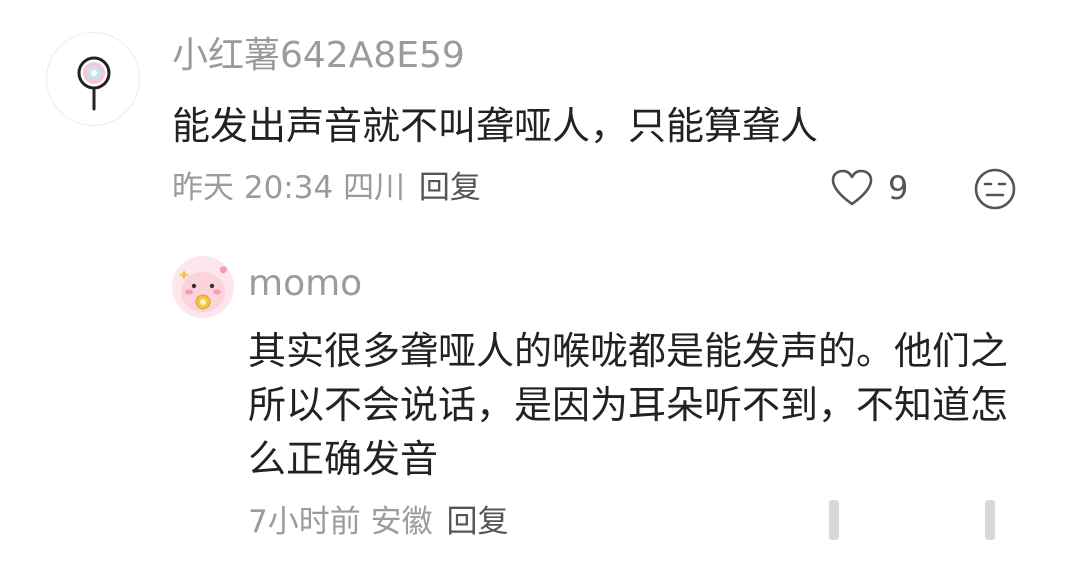 The image size is (1080, 569). What do you see at coordinates (898, 188) in the screenshot?
I see `like-count: 9` at bounding box center [898, 188].